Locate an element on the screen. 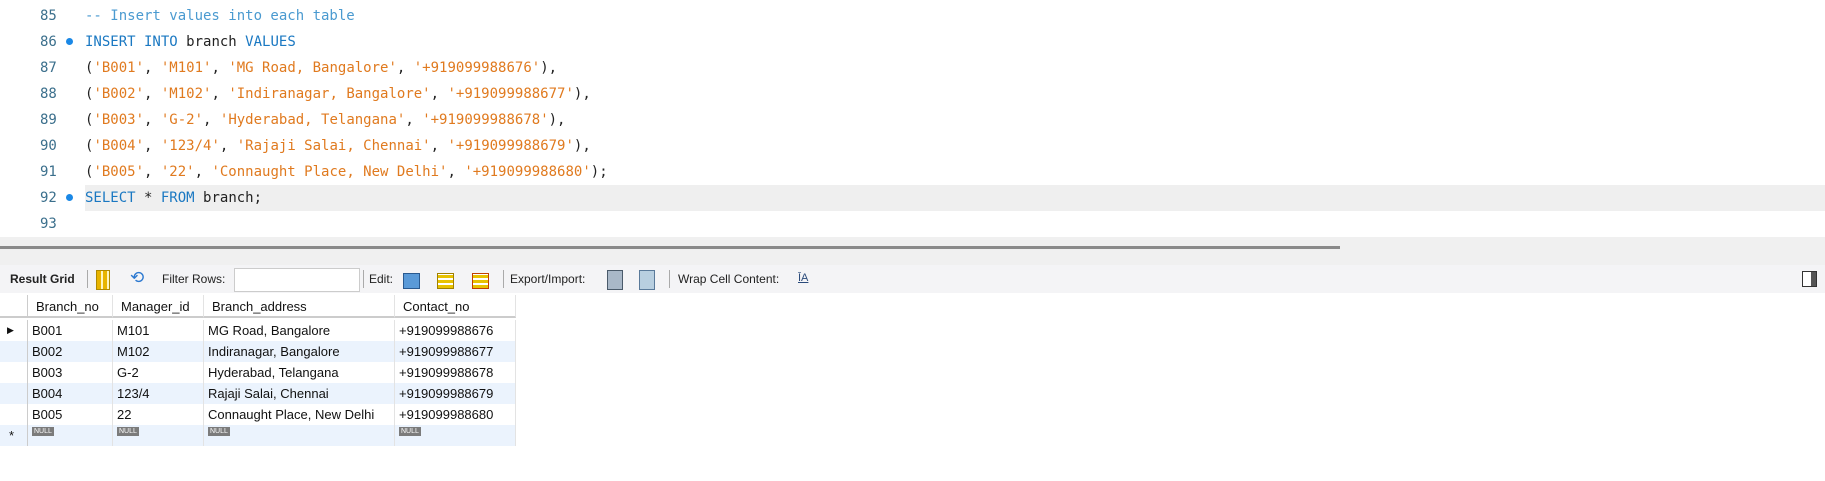 This screenshot has width=1825, height=481. table-cell: B004 is located at coordinates (70, 393).